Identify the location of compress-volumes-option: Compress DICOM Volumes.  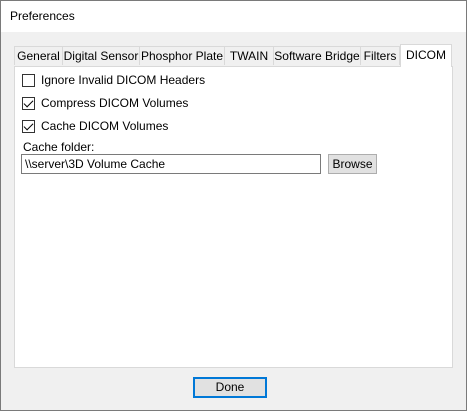
(105, 103).